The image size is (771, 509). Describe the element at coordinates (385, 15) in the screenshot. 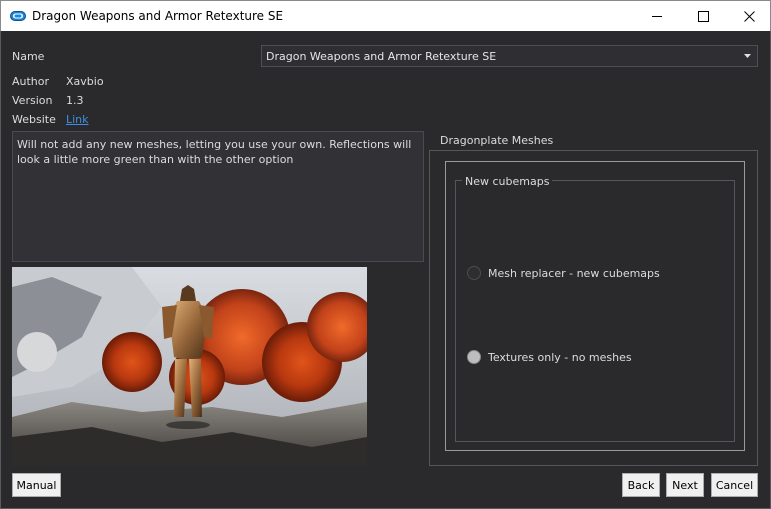

I see `title-bar: Dragon Weapons and Armor Retexture SE` at that location.